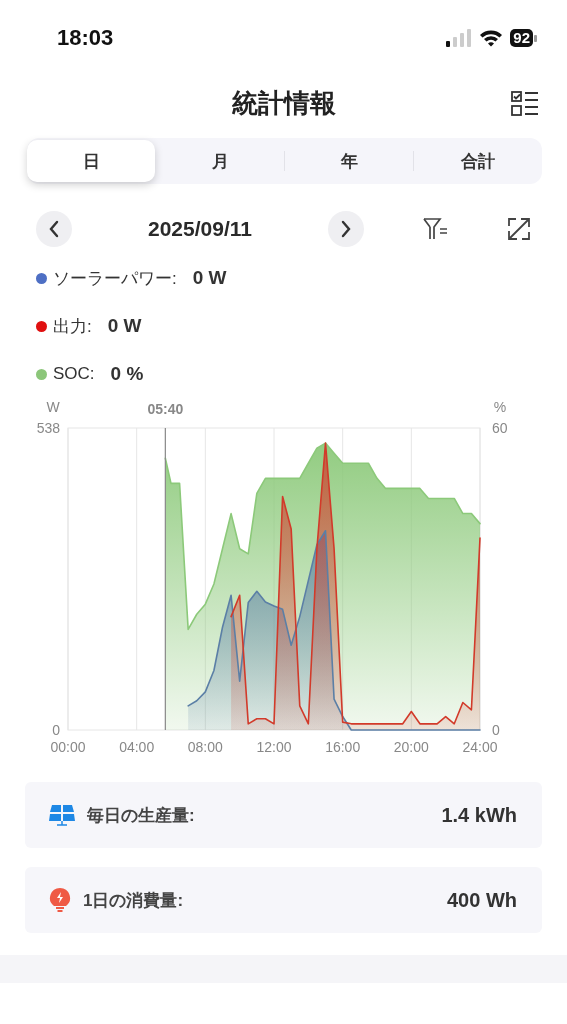 This screenshot has height=1024, width=567. What do you see at coordinates (283, 103) in the screenshot?
I see `page-title: 統計情報` at bounding box center [283, 103].